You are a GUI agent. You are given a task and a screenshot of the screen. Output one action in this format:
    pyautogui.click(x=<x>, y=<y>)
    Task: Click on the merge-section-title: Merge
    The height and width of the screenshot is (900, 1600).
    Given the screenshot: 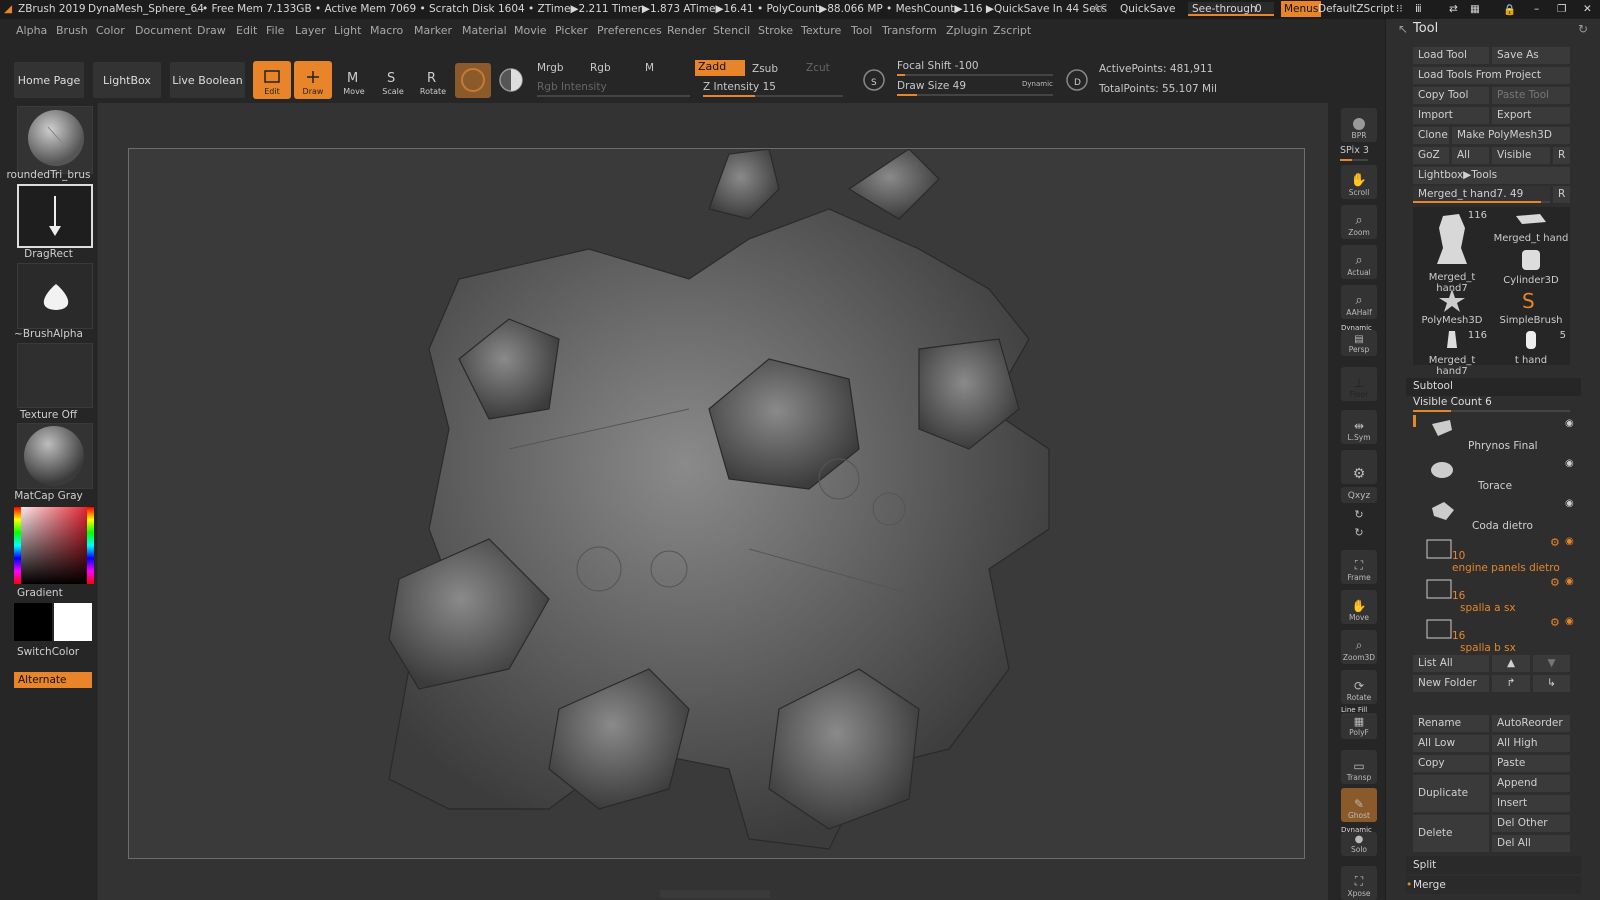 What is the action you would take?
    pyautogui.click(x=1429, y=885)
    